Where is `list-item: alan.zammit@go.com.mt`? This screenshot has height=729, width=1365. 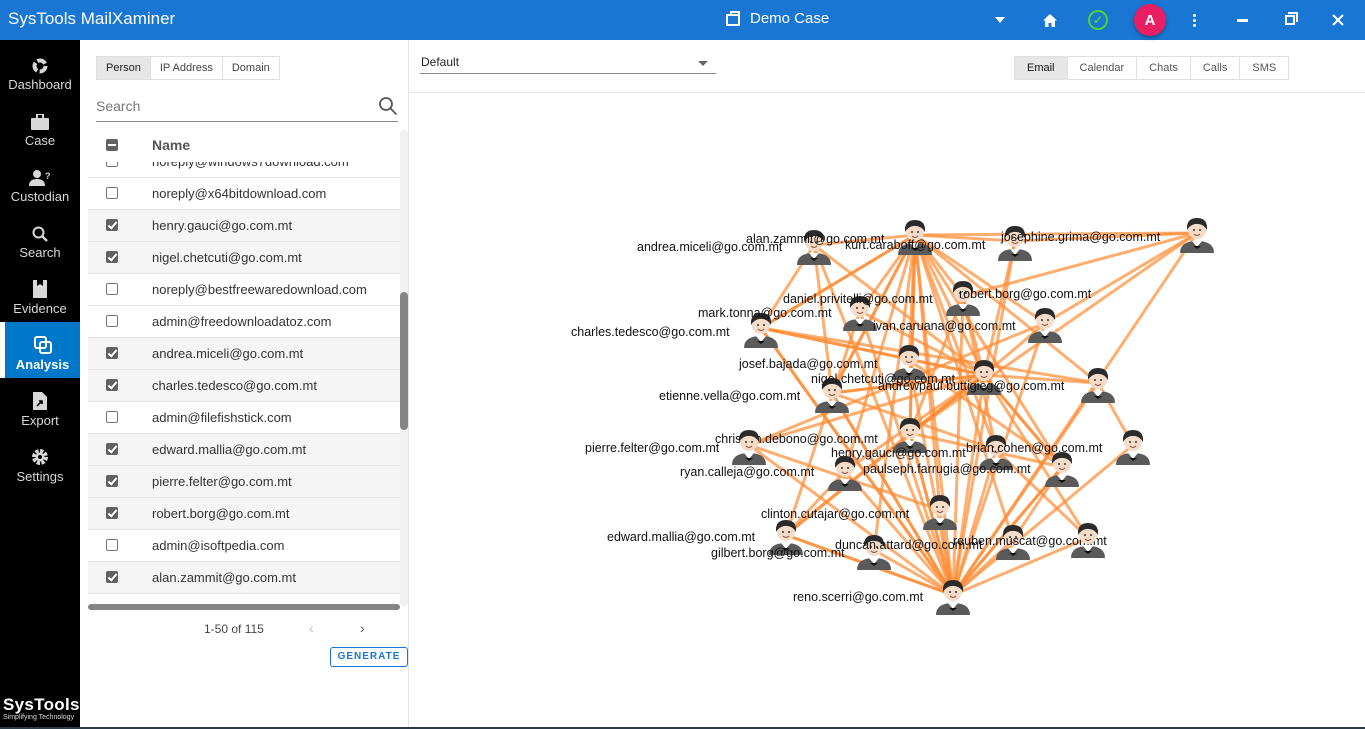
list-item: alan.zammit@go.com.mt is located at coordinates (244, 578).